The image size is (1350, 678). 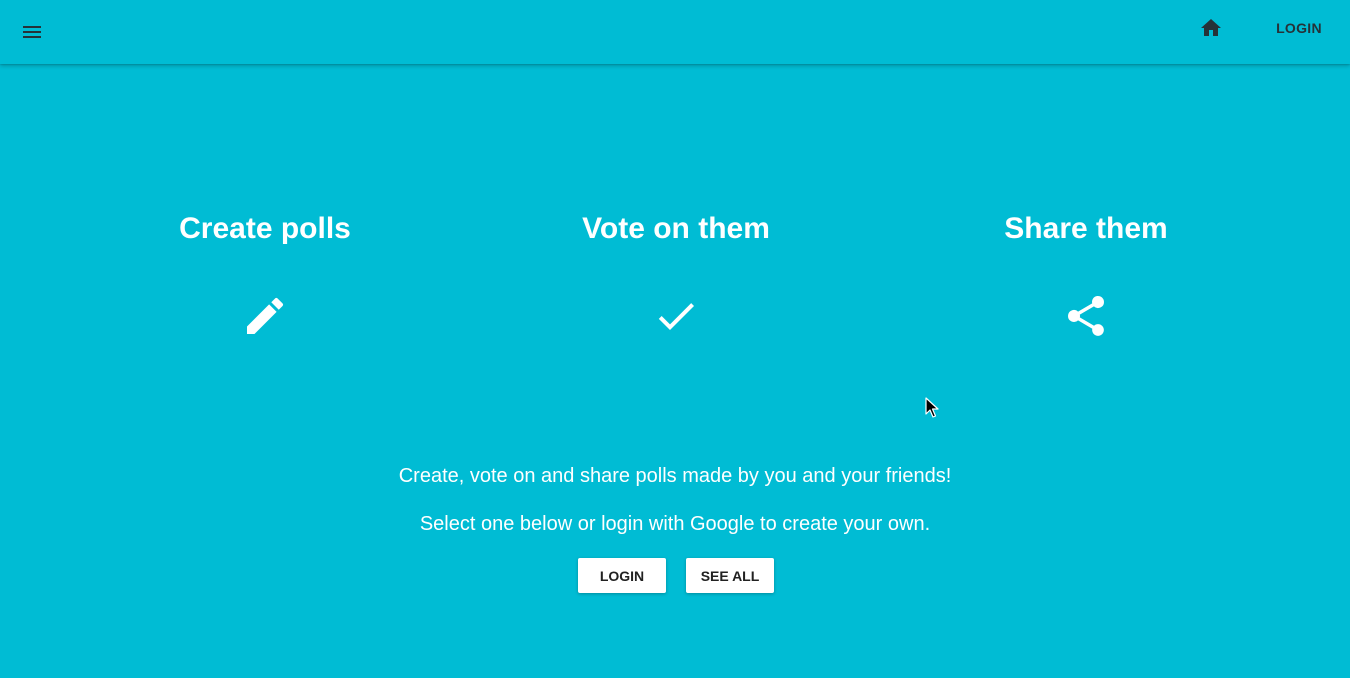 I want to click on feature-share: Share them, so click(x=1086, y=272).